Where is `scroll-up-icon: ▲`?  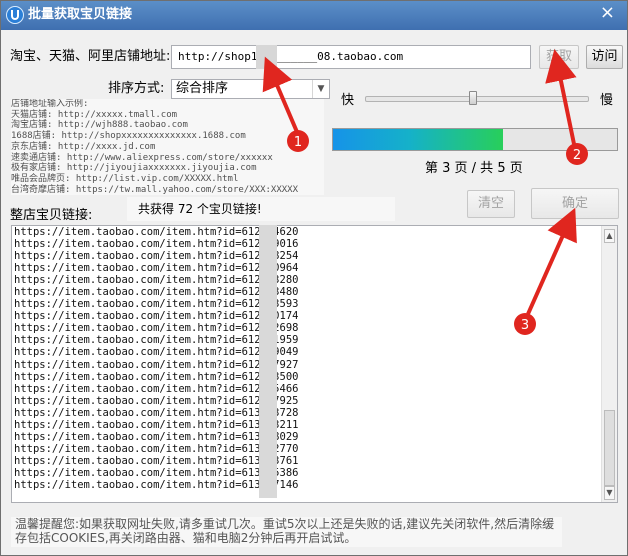 scroll-up-icon: ▲ is located at coordinates (609, 236).